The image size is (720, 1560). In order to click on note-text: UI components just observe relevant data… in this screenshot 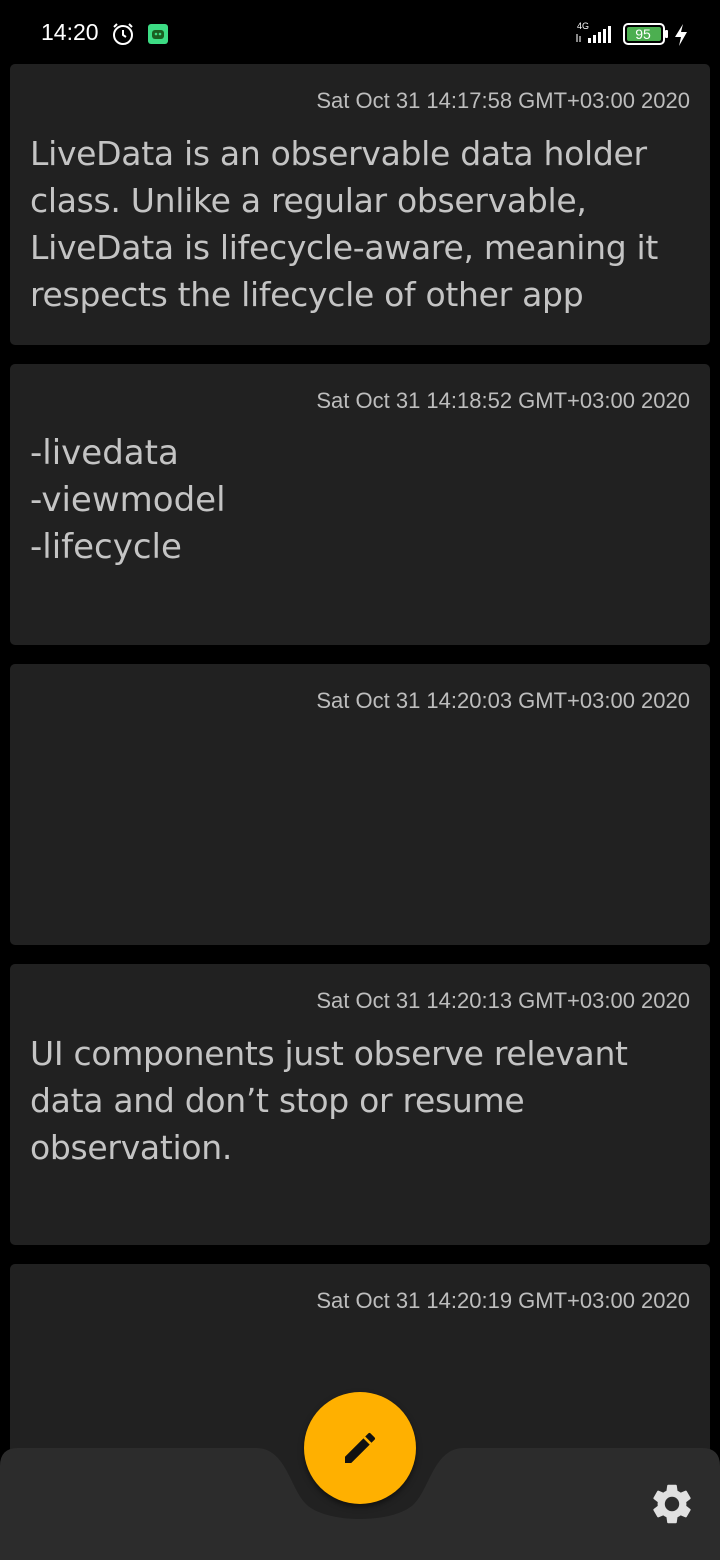, I will do `click(329, 1100)`.